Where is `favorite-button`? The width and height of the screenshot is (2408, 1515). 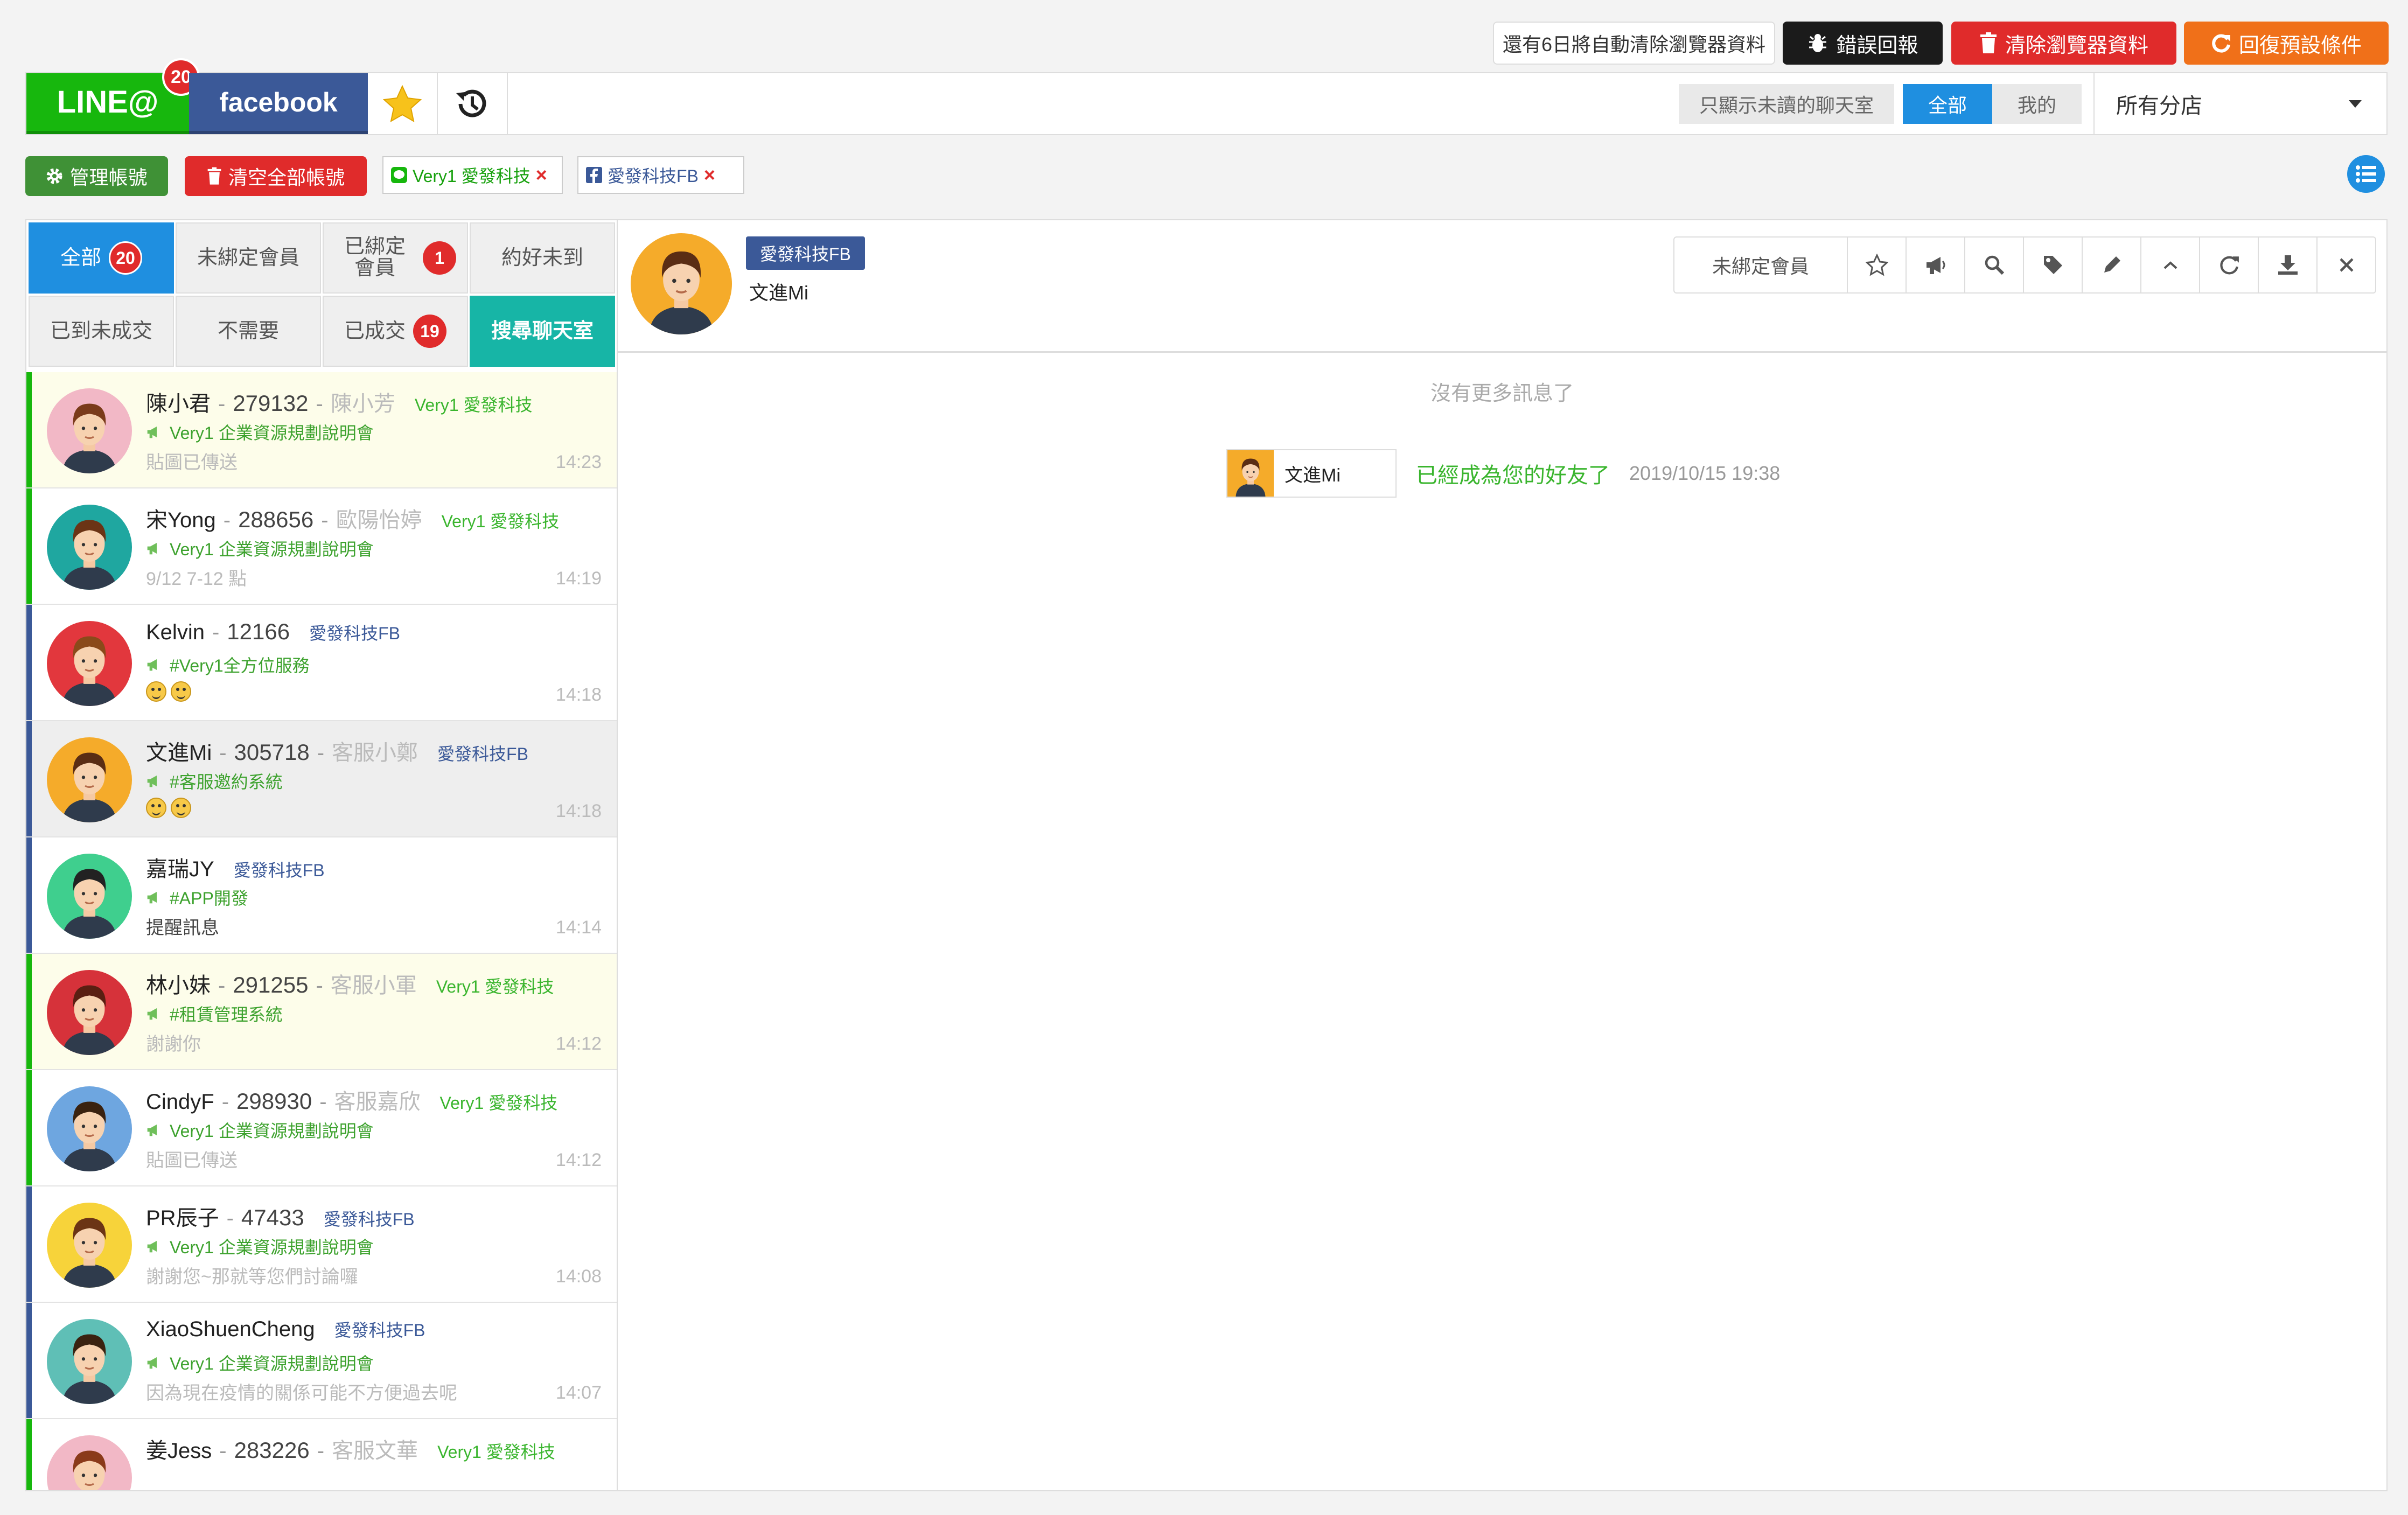
favorite-button is located at coordinates (1876, 265).